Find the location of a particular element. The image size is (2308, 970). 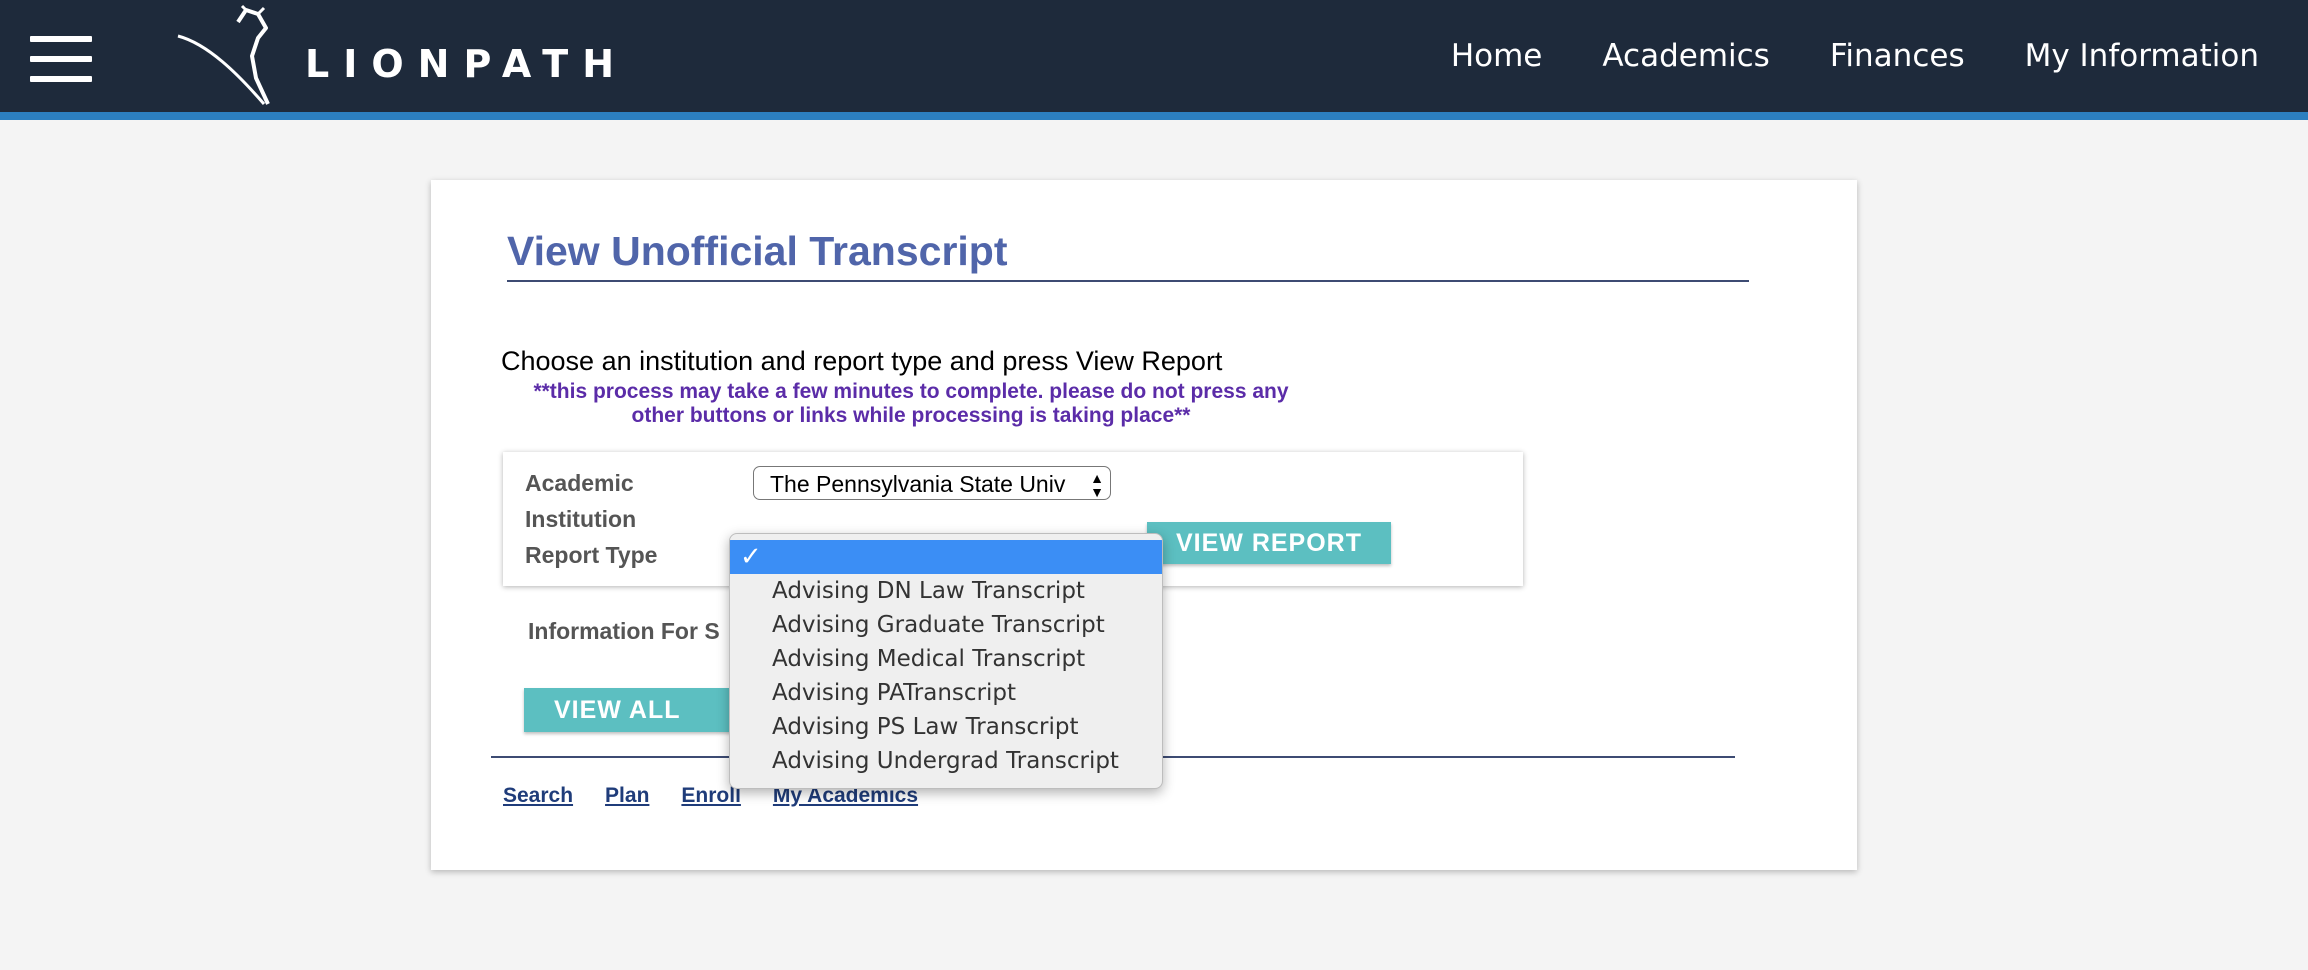

view-report-button: VIEW REPORT is located at coordinates (1269, 543).